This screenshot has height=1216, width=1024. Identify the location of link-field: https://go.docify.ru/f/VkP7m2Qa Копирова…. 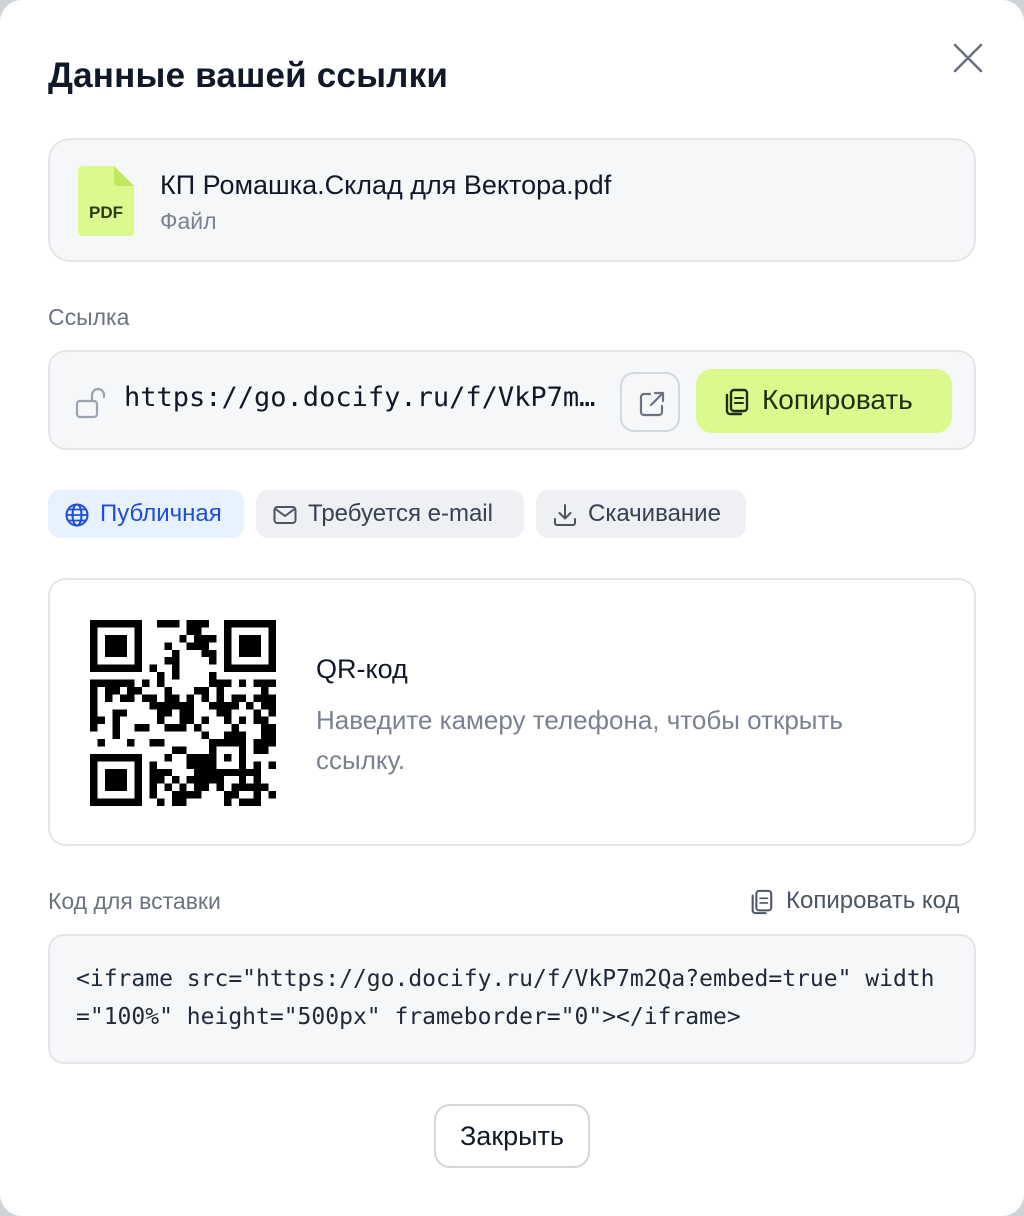
(512, 400).